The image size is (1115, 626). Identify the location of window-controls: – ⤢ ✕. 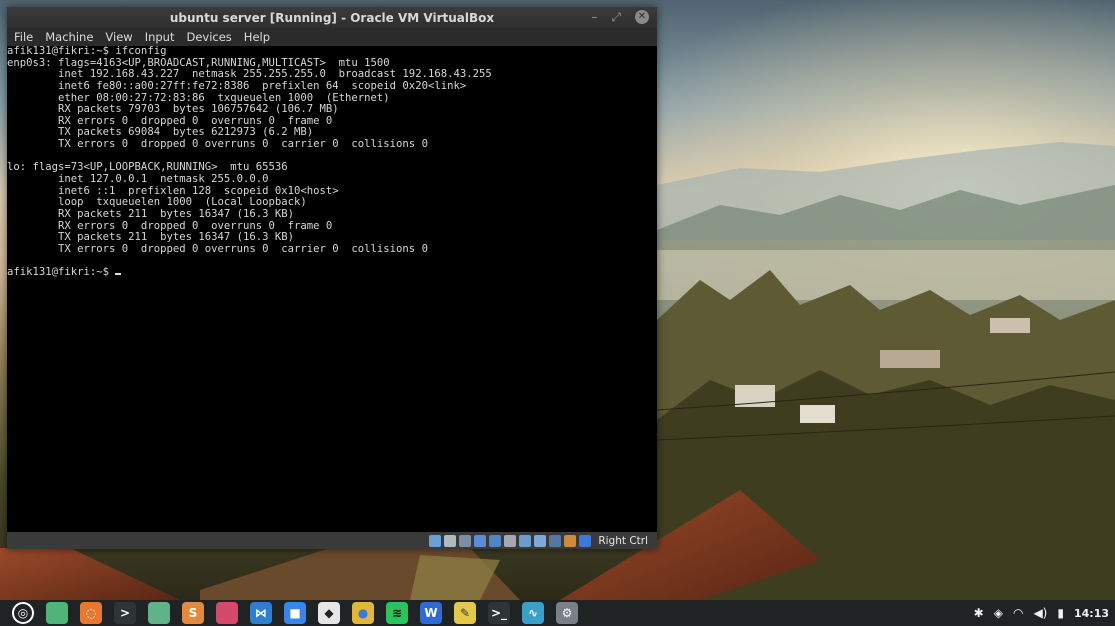
(620, 17).